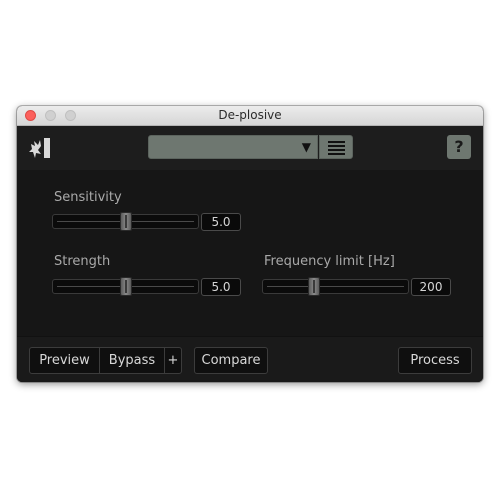 This screenshot has height=500, width=500. I want to click on preset-menu-button, so click(336, 147).